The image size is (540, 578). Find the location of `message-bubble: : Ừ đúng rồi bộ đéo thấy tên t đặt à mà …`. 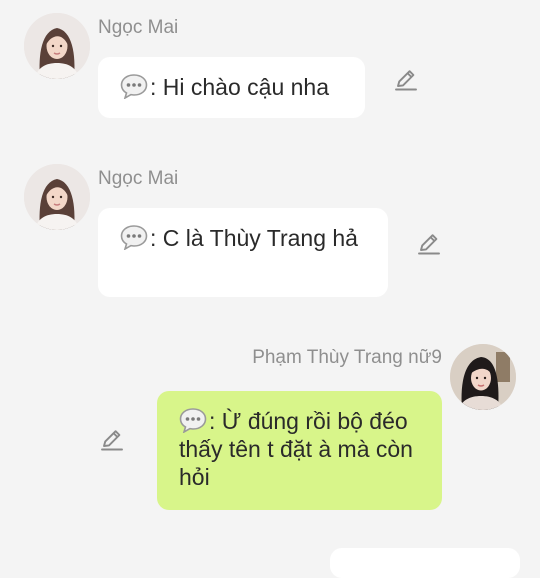

message-bubble: : Ừ đúng rồi bộ đéo thấy tên t đặt à mà … is located at coordinates (299, 450).